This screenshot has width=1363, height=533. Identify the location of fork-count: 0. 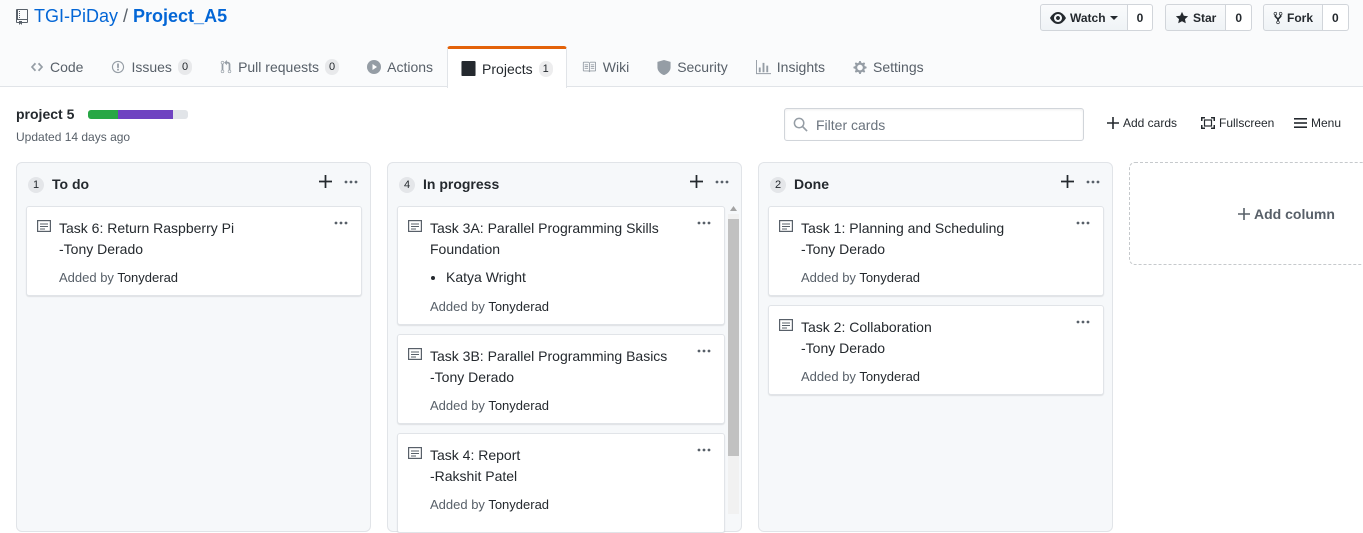
(1336, 17).